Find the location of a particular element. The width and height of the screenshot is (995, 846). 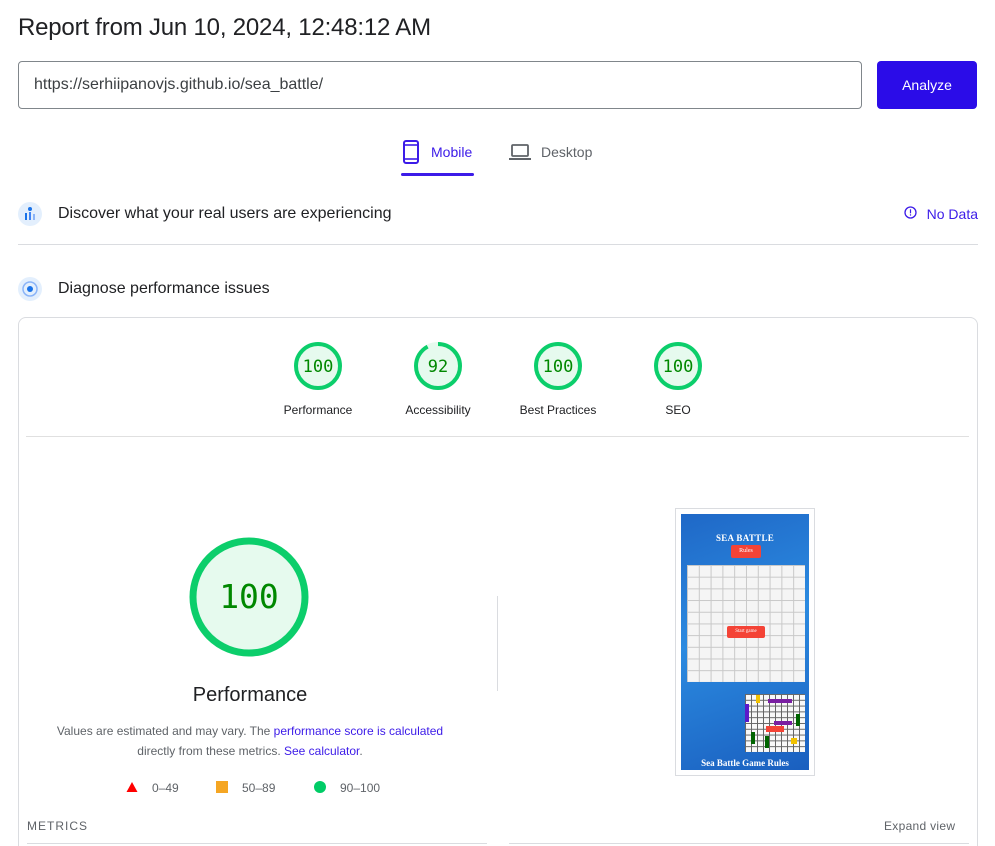

section-divider is located at coordinates (498, 244).